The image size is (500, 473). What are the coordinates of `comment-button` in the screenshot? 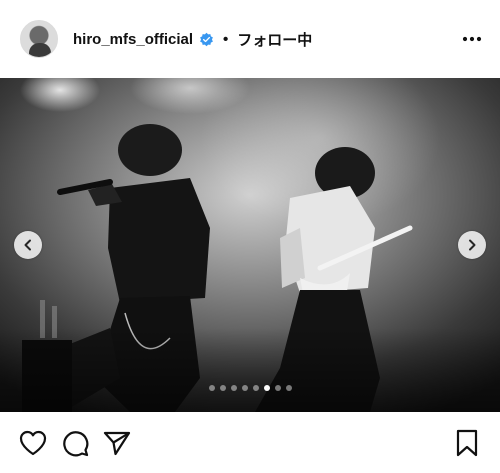 It's located at (75, 443).